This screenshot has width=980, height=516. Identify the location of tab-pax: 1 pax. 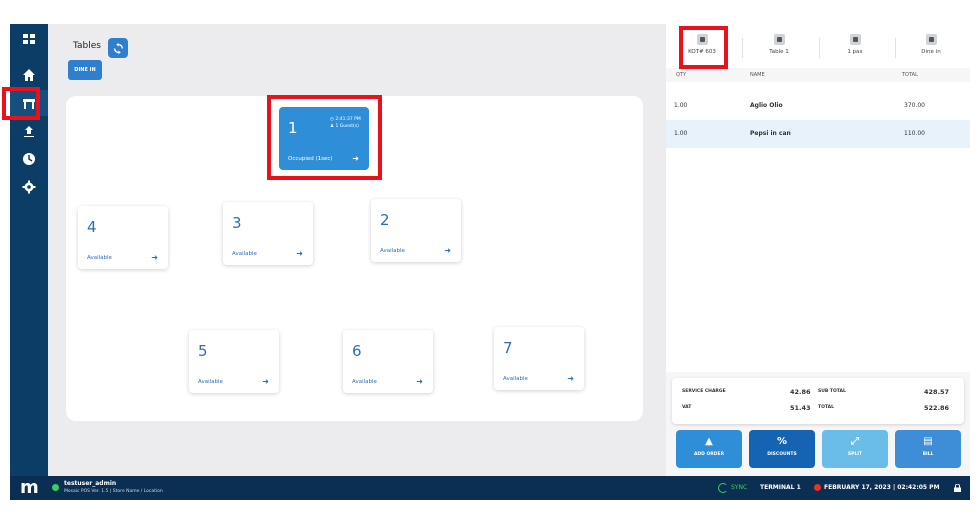
(855, 49).